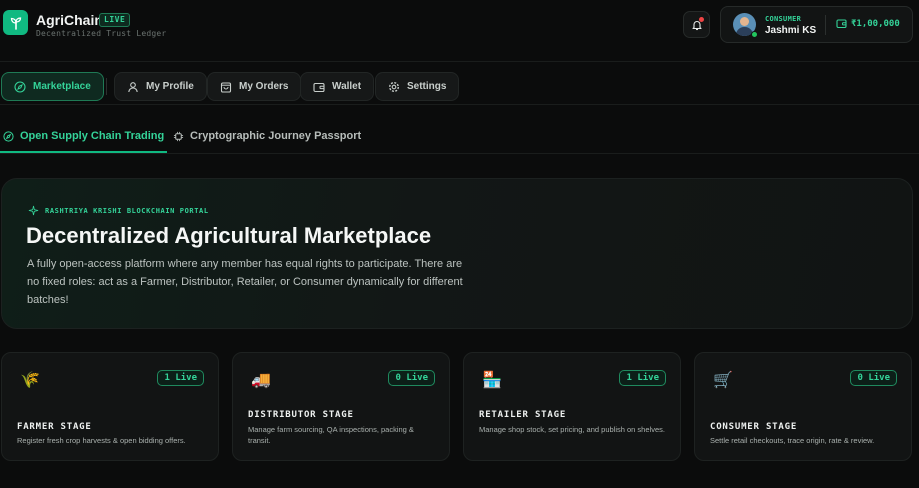 The width and height of the screenshot is (919, 488). What do you see at coordinates (15, 22) in the screenshot?
I see `sprout-logo-icon` at bounding box center [15, 22].